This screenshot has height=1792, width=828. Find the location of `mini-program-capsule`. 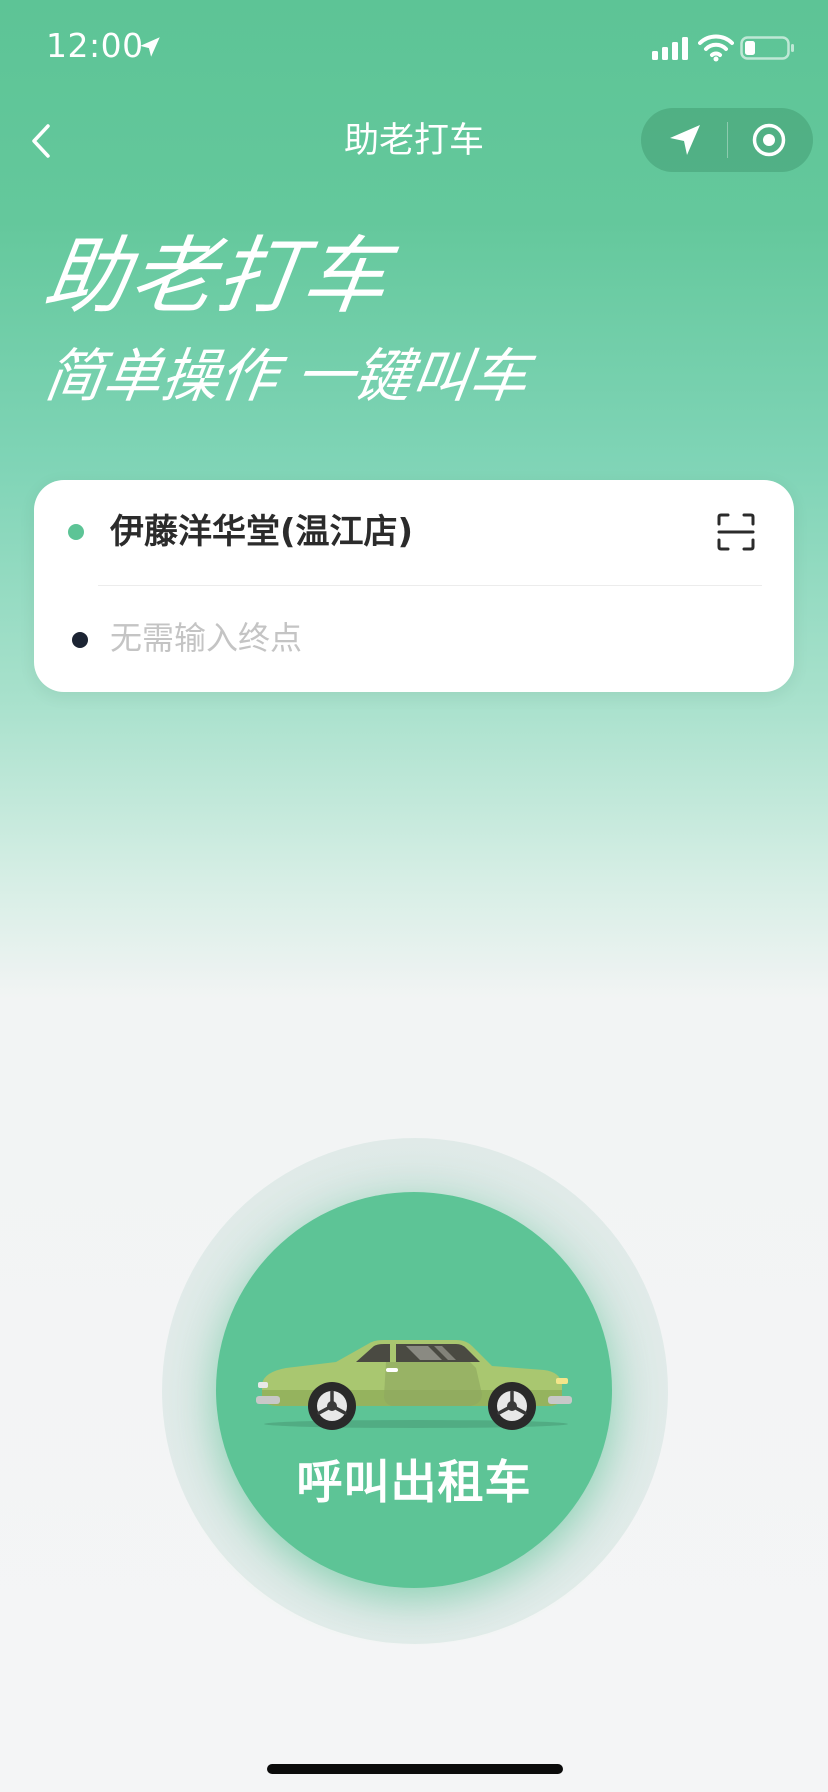

mini-program-capsule is located at coordinates (727, 140).